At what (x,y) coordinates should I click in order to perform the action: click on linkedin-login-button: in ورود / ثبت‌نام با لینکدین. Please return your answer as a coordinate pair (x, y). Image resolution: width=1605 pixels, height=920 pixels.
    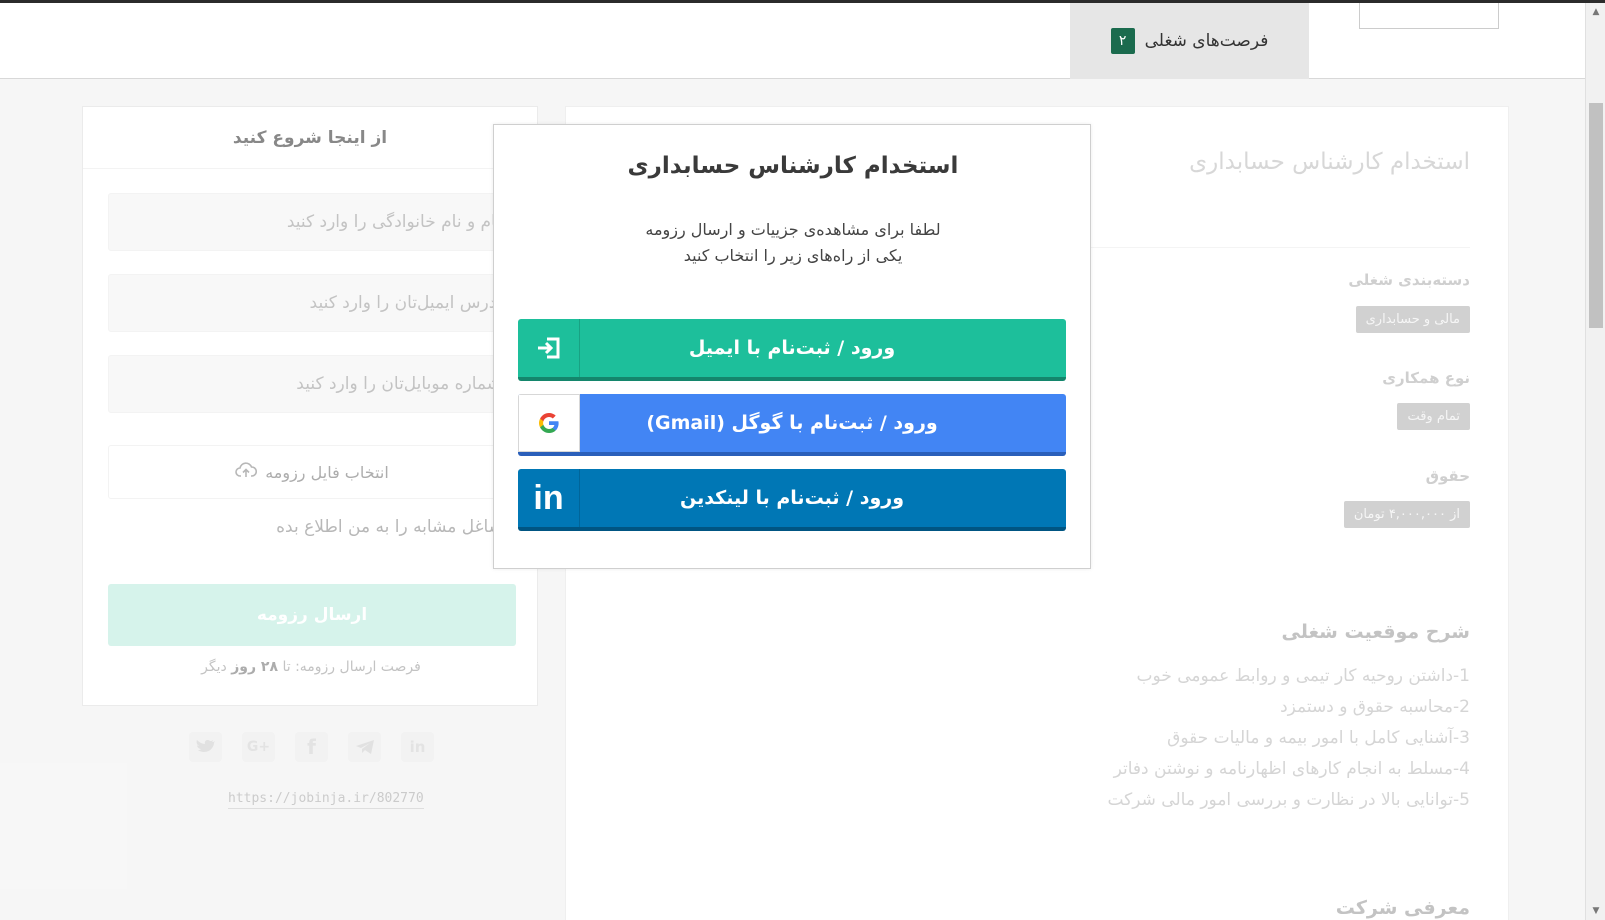
    Looking at the image, I should click on (792, 500).